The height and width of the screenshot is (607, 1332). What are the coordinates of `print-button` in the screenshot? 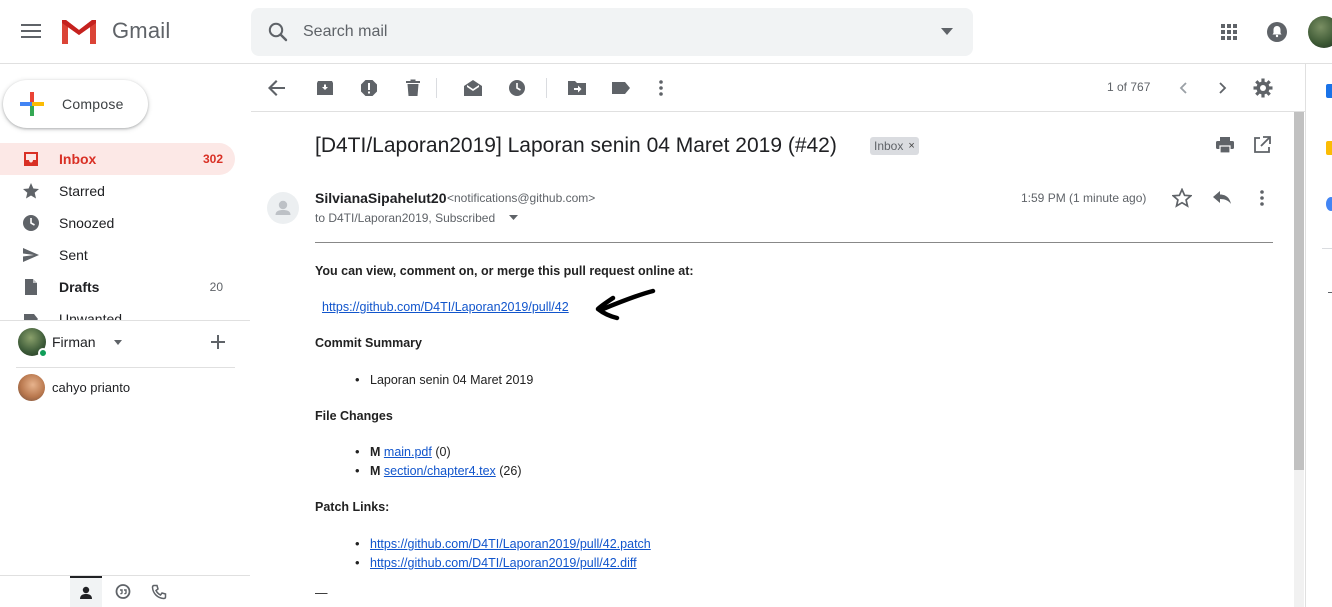 It's located at (1225, 145).